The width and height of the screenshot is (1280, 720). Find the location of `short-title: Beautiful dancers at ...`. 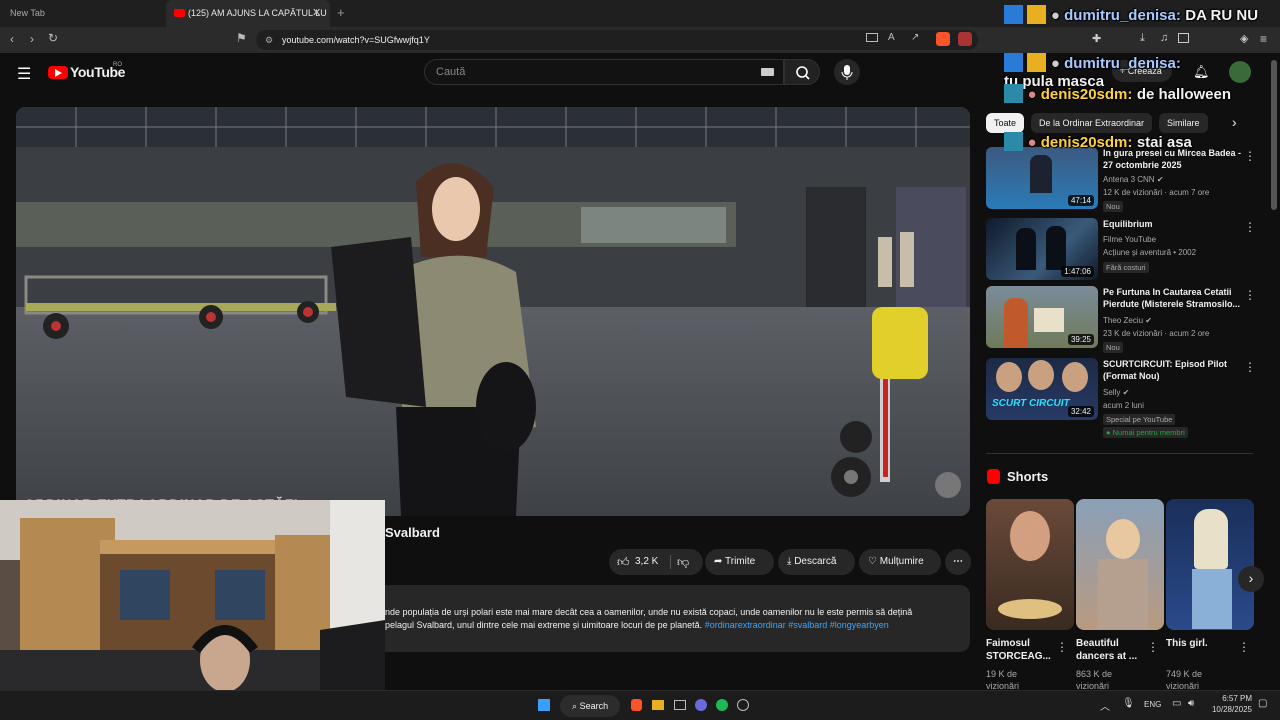

short-title: Beautiful dancers at ... is located at coordinates (1116, 650).